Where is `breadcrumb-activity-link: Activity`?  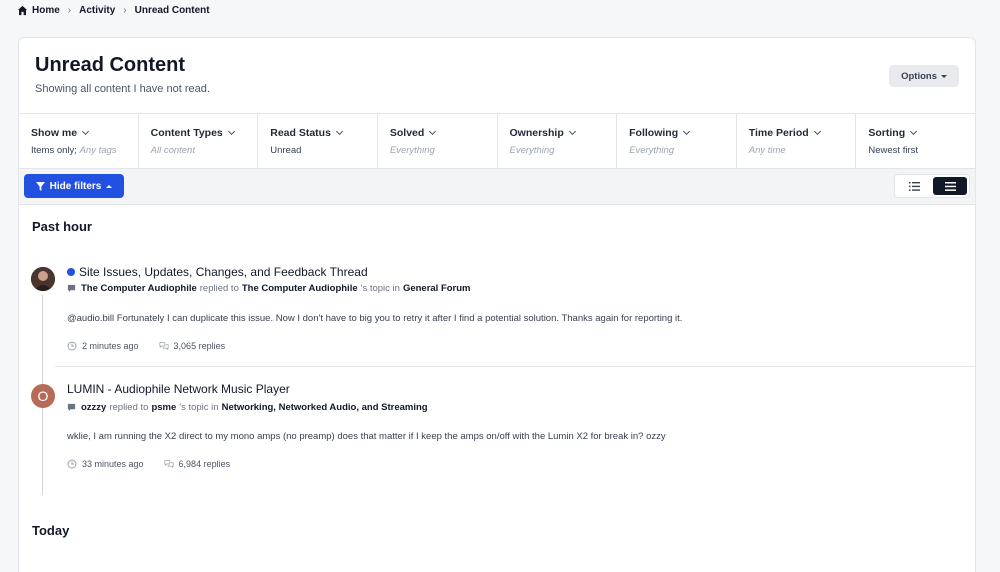
breadcrumb-activity-link: Activity is located at coordinates (97, 10).